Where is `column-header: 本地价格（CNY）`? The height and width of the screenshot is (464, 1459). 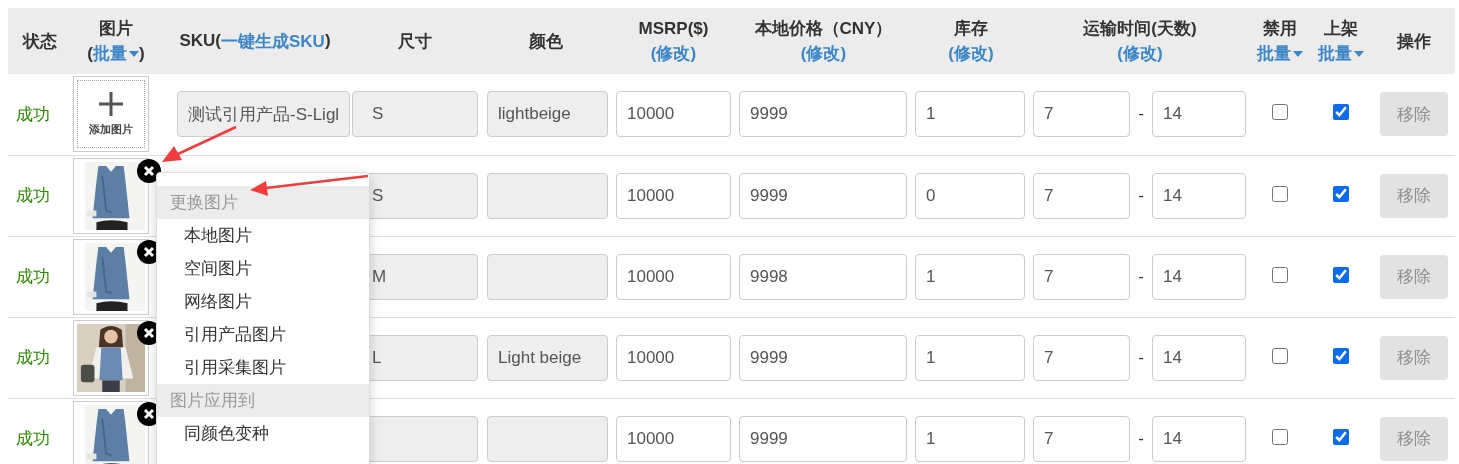 column-header: 本地价格（CNY） is located at coordinates (823, 29).